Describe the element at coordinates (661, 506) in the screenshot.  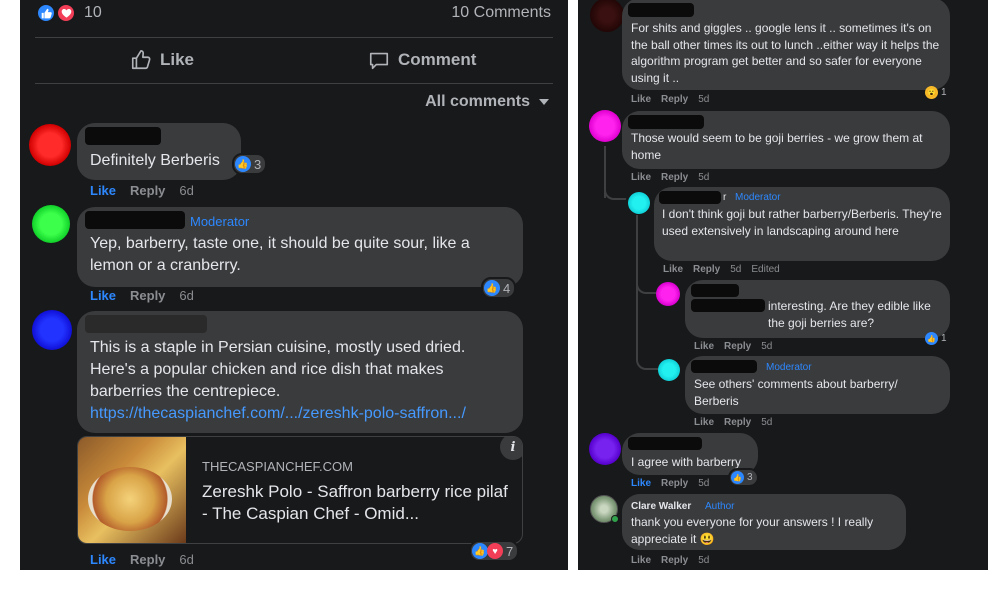
I see `author-name: Clare Walker` at that location.